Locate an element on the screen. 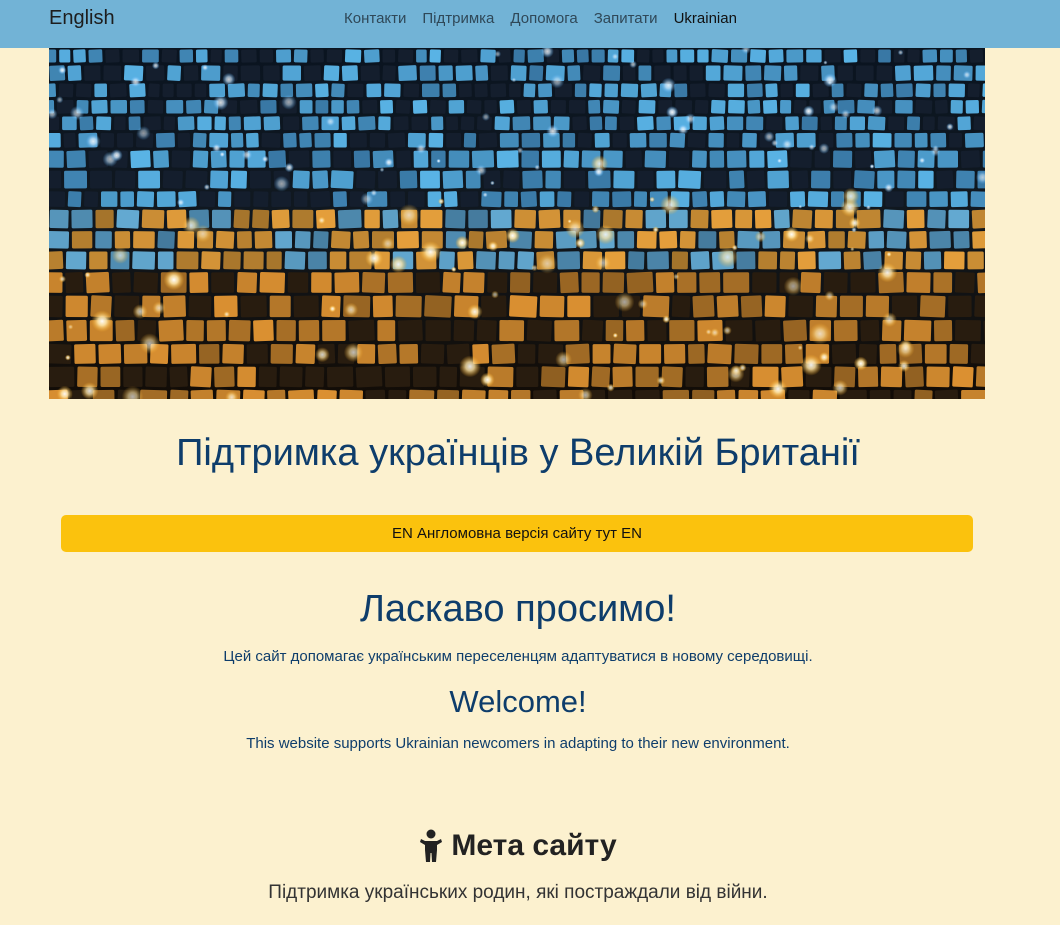  nav-link-ask: Запитати is located at coordinates (626, 18).